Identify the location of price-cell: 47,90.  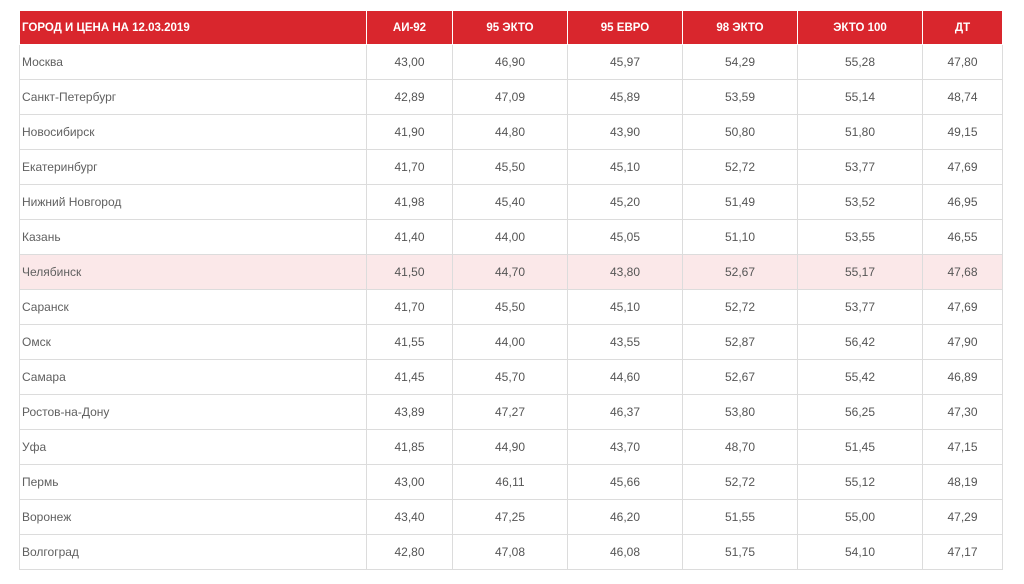
(962, 342).